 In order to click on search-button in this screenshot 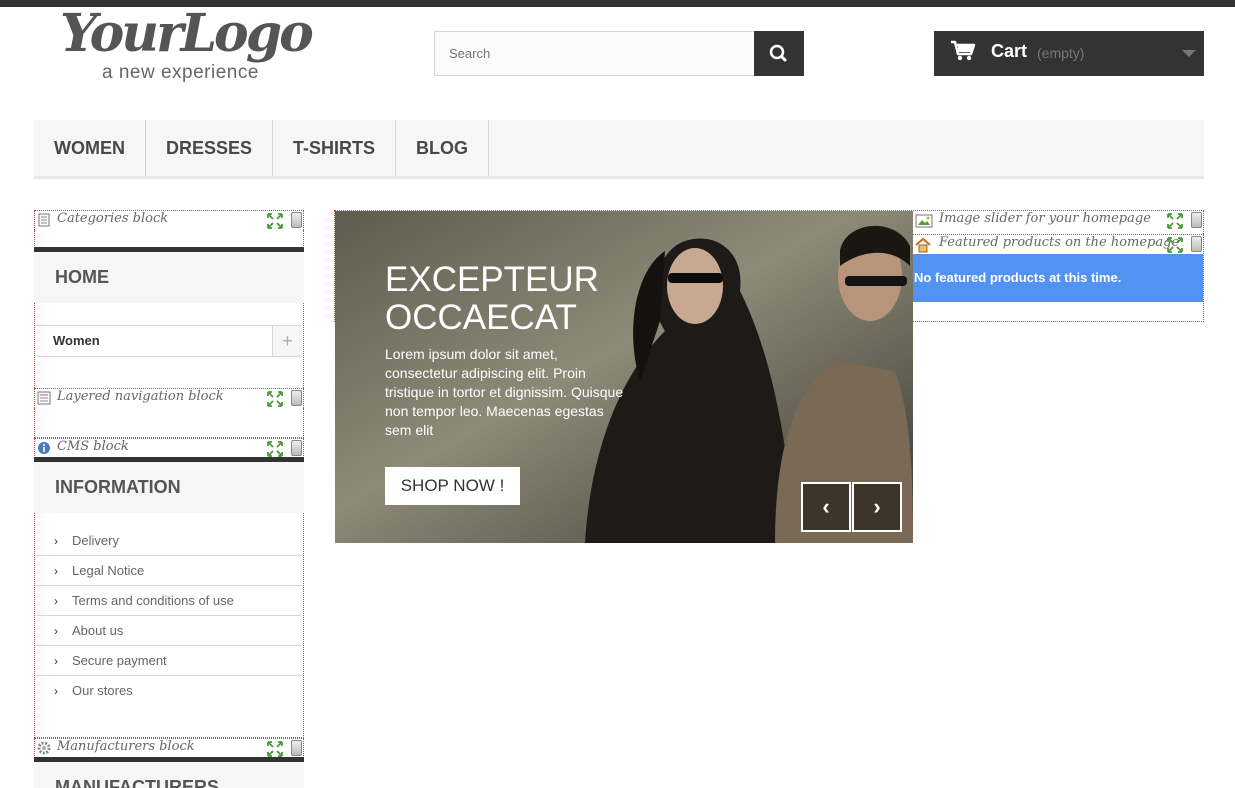, I will do `click(779, 53)`.